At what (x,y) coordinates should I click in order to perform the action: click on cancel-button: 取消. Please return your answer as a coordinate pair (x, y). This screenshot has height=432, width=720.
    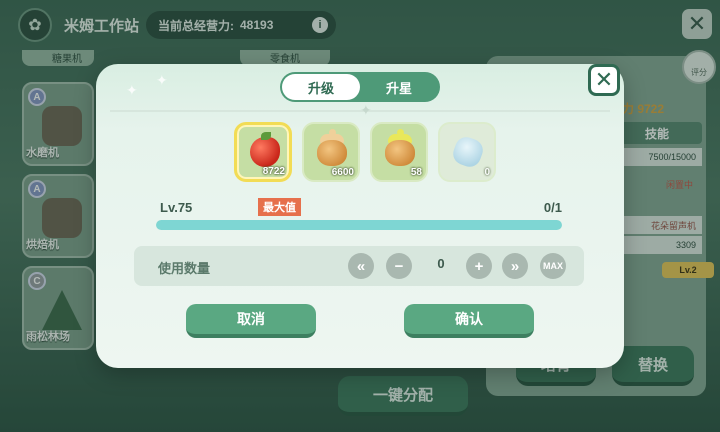
    Looking at the image, I should click on (251, 321).